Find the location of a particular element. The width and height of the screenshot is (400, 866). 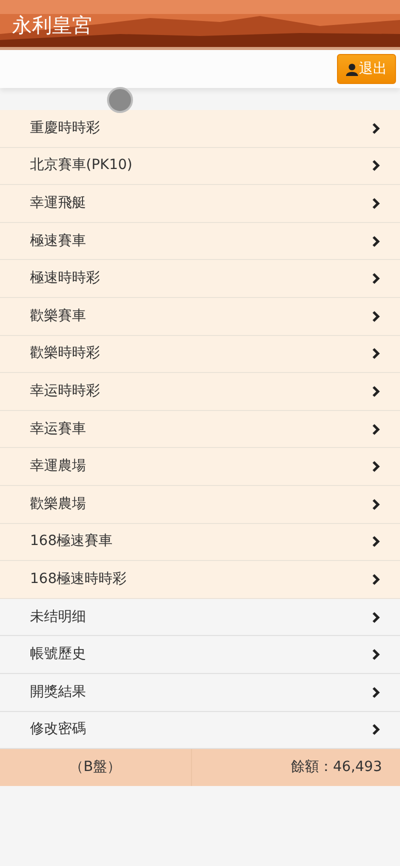

app-title: 永利皇宮 is located at coordinates (52, 25).